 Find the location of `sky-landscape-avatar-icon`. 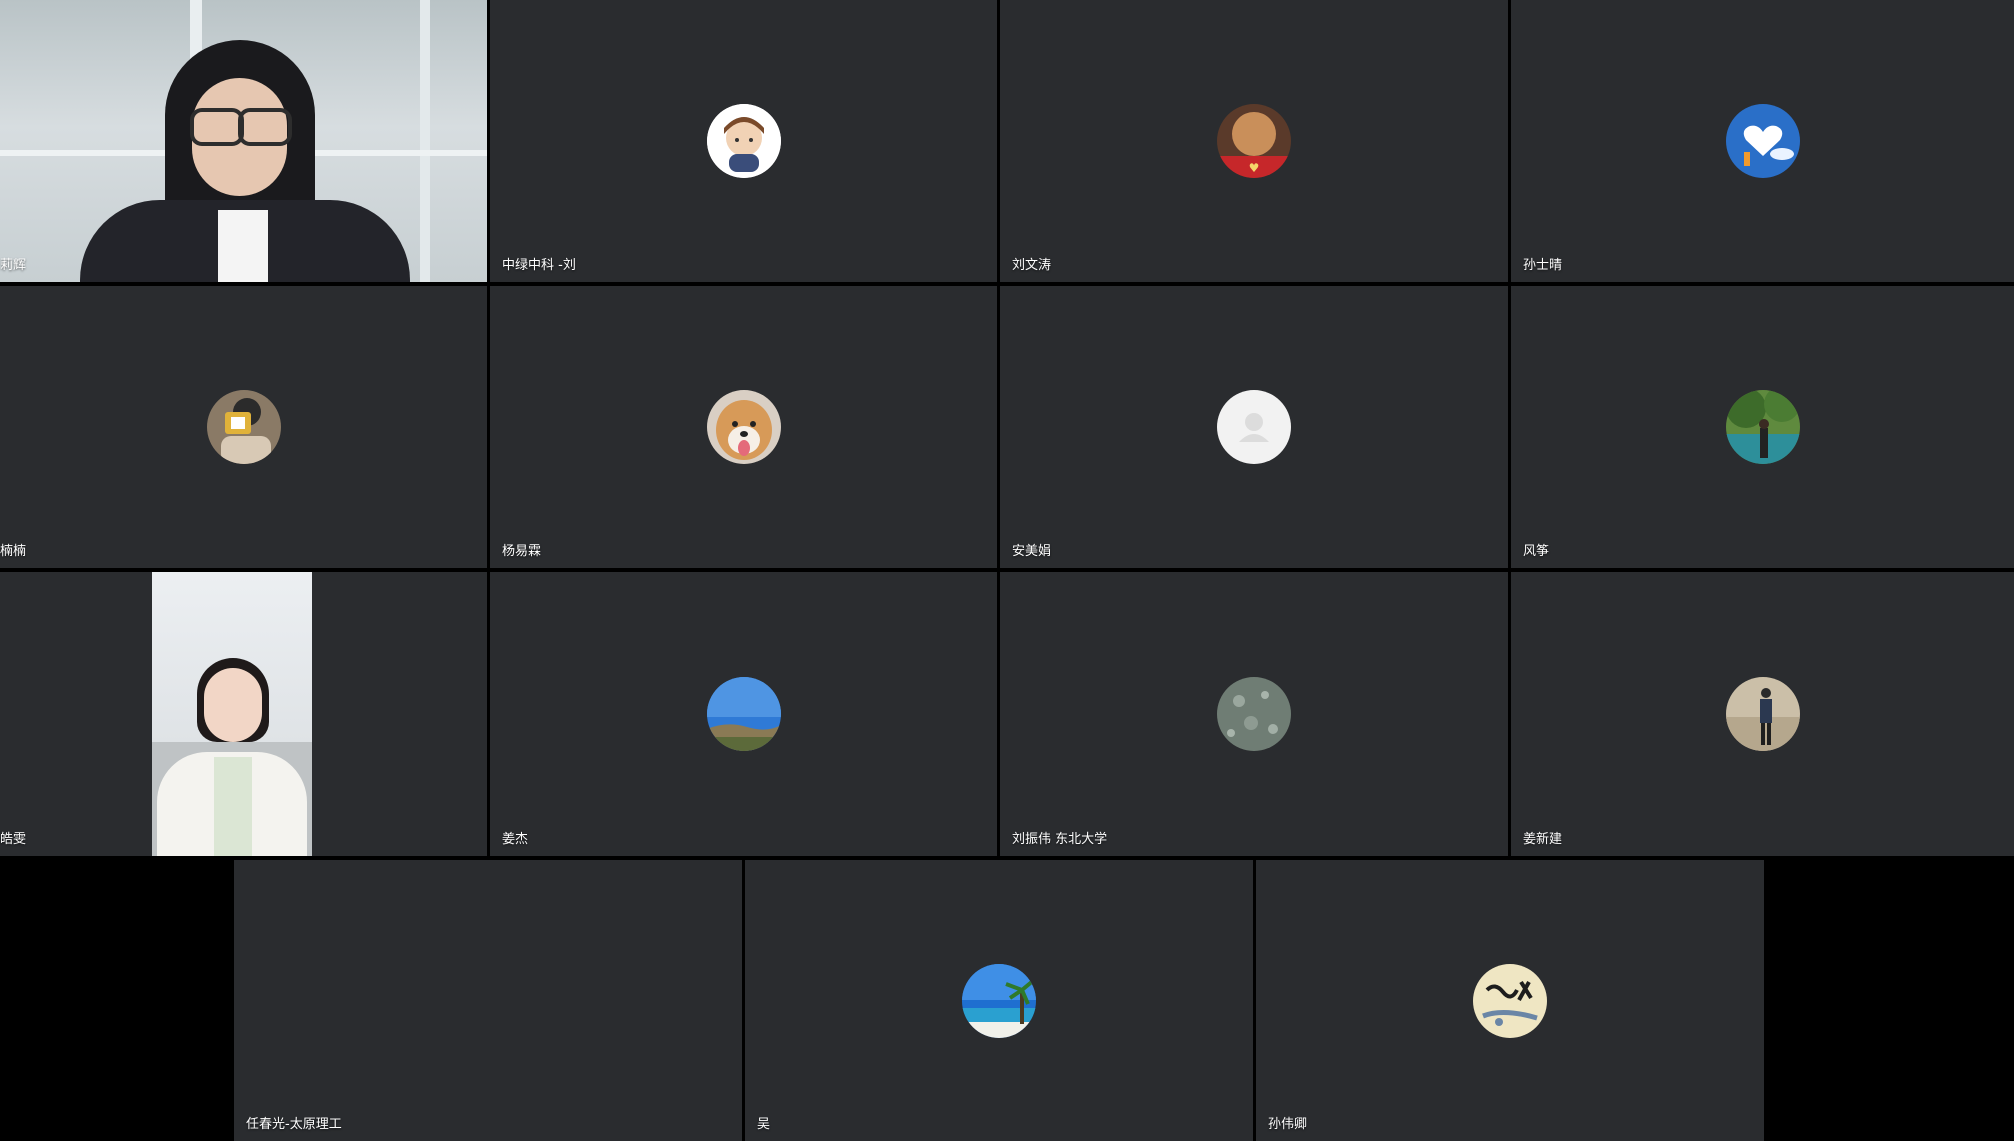

sky-landscape-avatar-icon is located at coordinates (743, 714).